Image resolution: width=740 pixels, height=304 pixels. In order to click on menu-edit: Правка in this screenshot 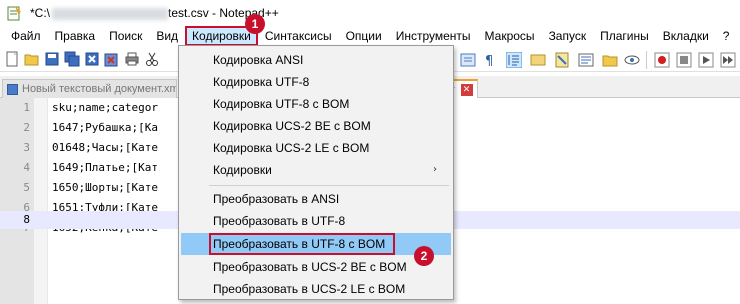, I will do `click(75, 36)`.